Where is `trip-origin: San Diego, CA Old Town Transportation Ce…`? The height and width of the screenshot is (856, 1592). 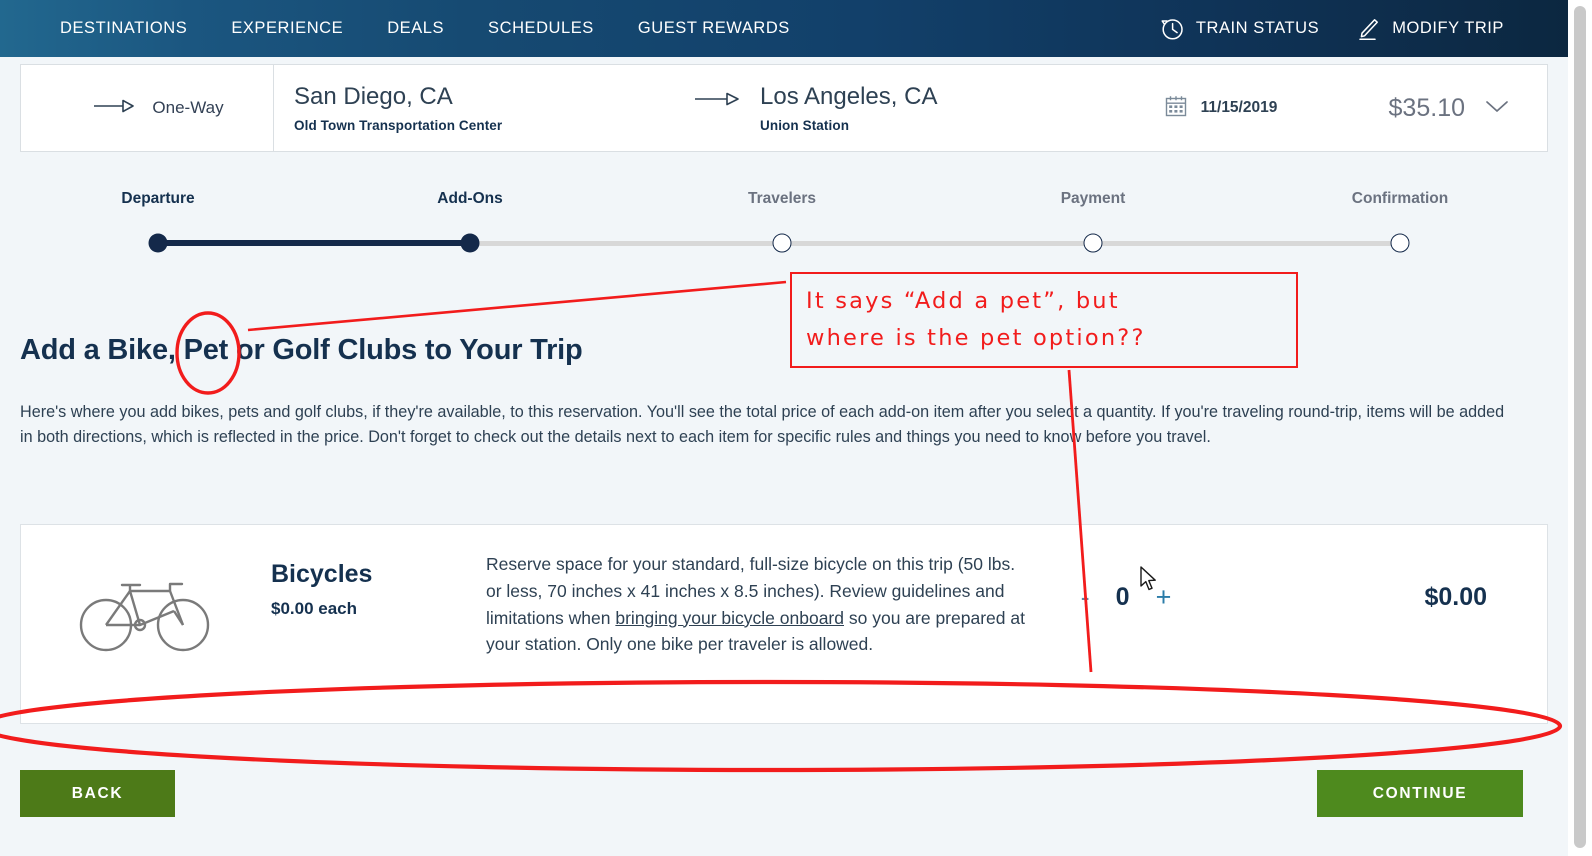 trip-origin: San Diego, CA Old Town Transportation Ce… is located at coordinates (474, 108).